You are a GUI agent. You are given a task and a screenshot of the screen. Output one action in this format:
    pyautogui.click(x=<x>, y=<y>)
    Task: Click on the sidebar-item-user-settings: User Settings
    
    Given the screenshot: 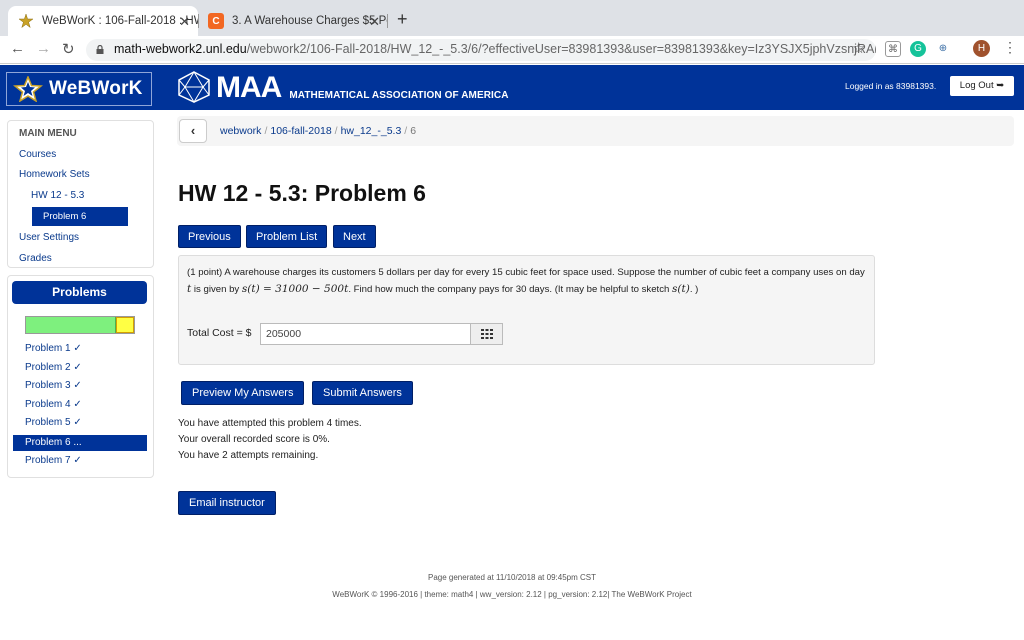 What is the action you would take?
    pyautogui.click(x=49, y=237)
    